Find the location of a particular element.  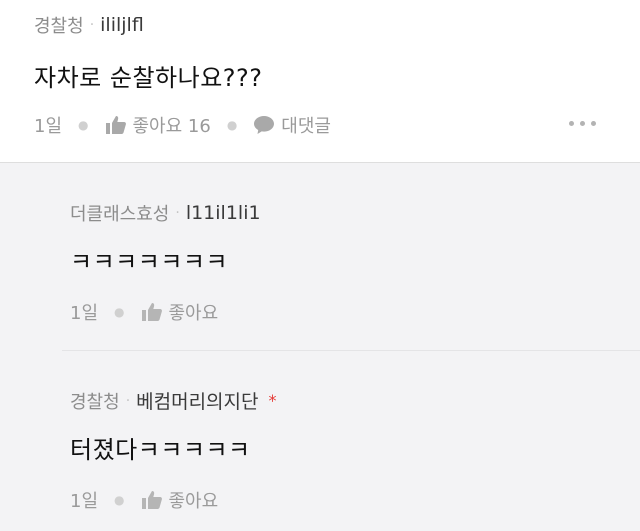

reply-label: 대댓글 is located at coordinates (306, 126).